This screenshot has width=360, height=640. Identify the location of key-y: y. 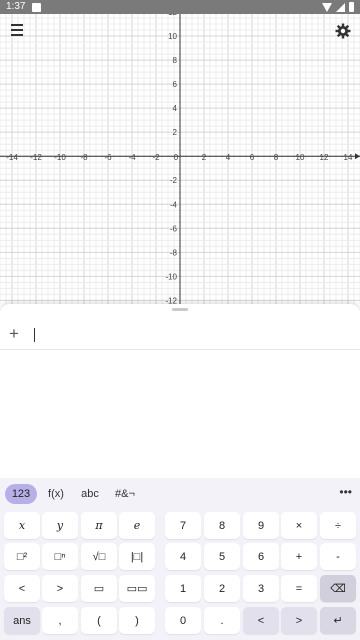
(60, 525).